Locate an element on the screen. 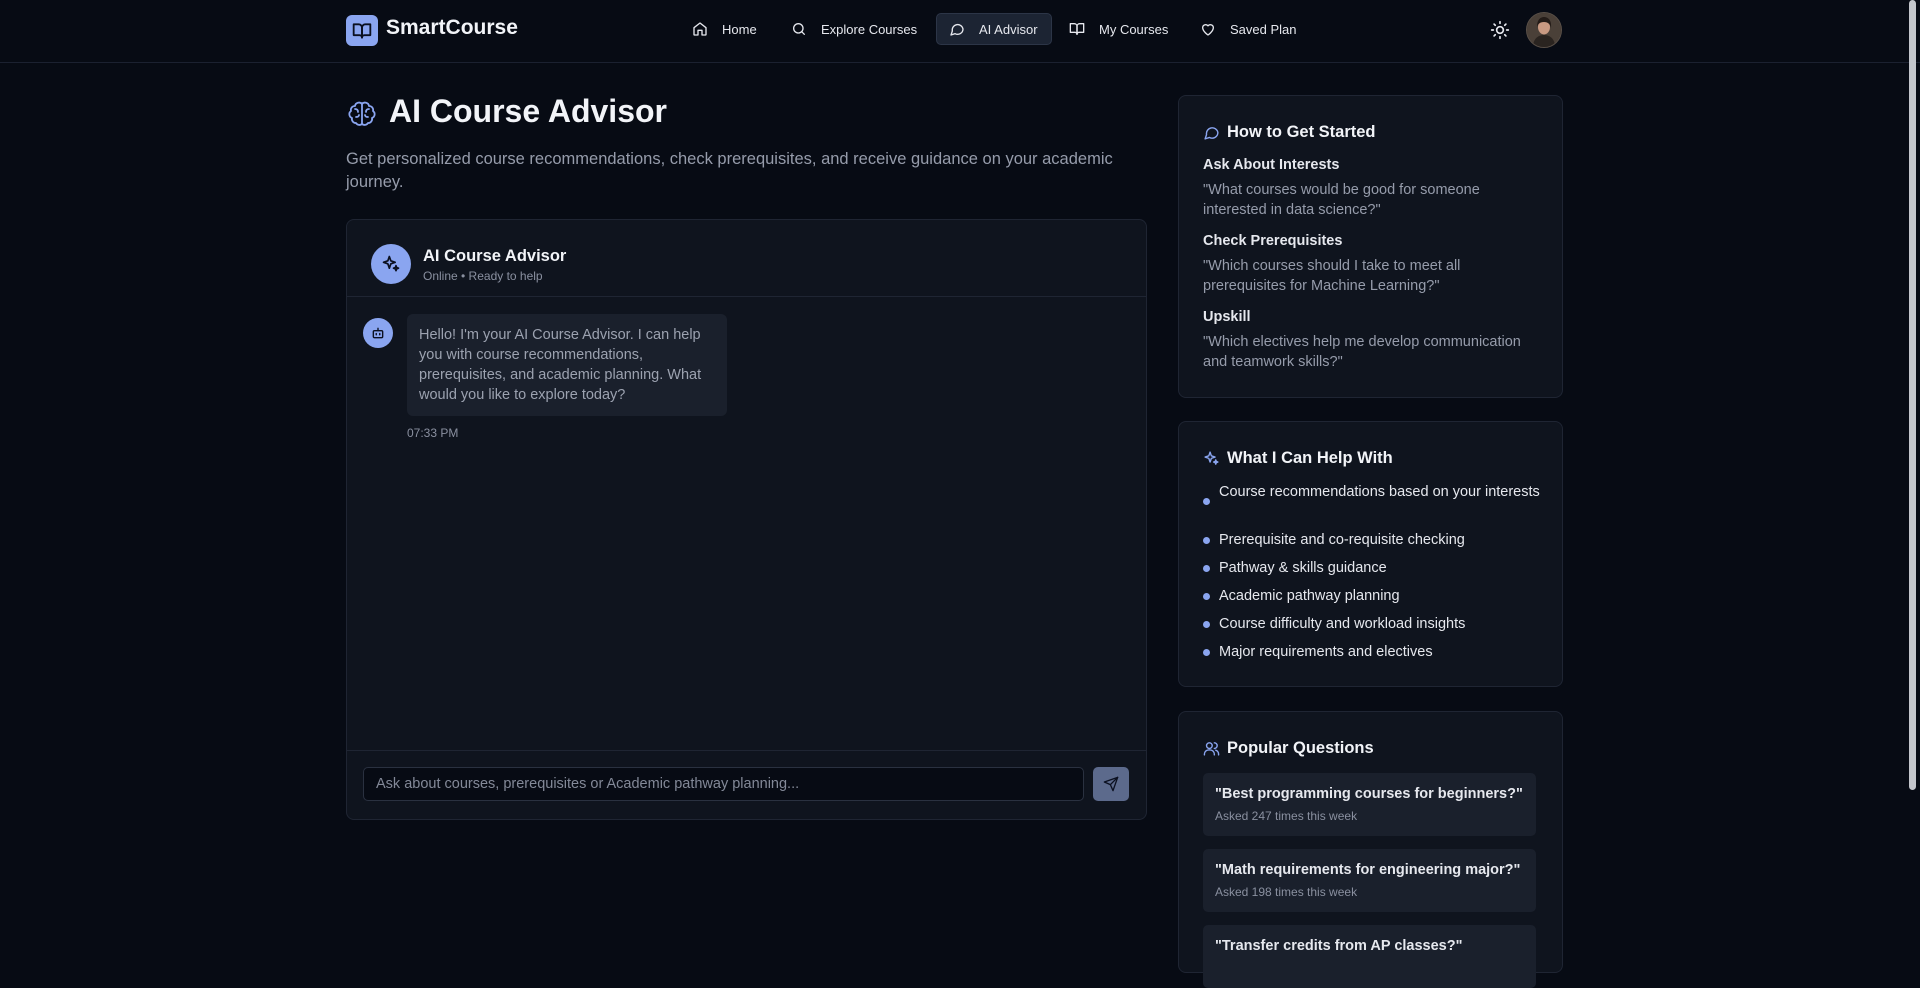 This screenshot has width=1920, height=988. help-item: Major requirements and electives is located at coordinates (1326, 652).